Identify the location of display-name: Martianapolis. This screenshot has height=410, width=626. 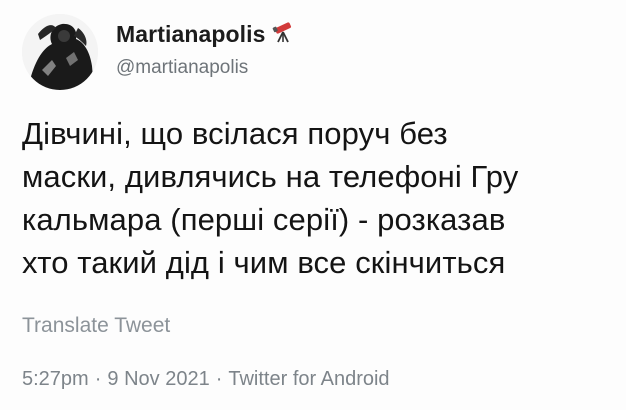
(191, 34).